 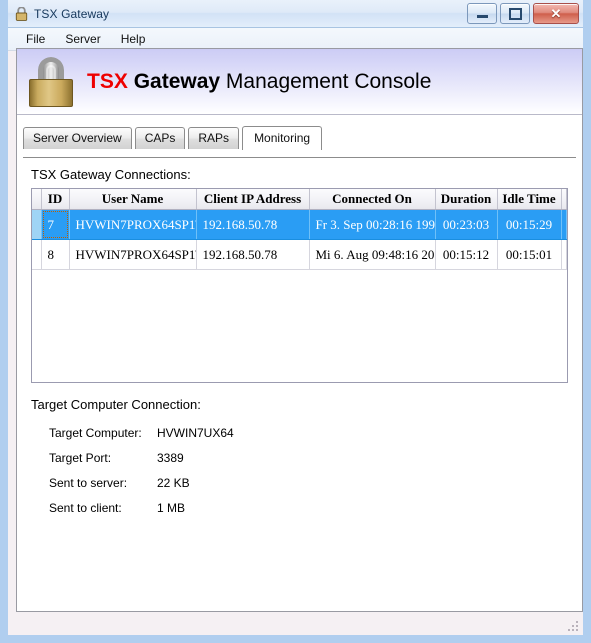 I want to click on column-header-user-name: User Name, so click(x=133, y=199).